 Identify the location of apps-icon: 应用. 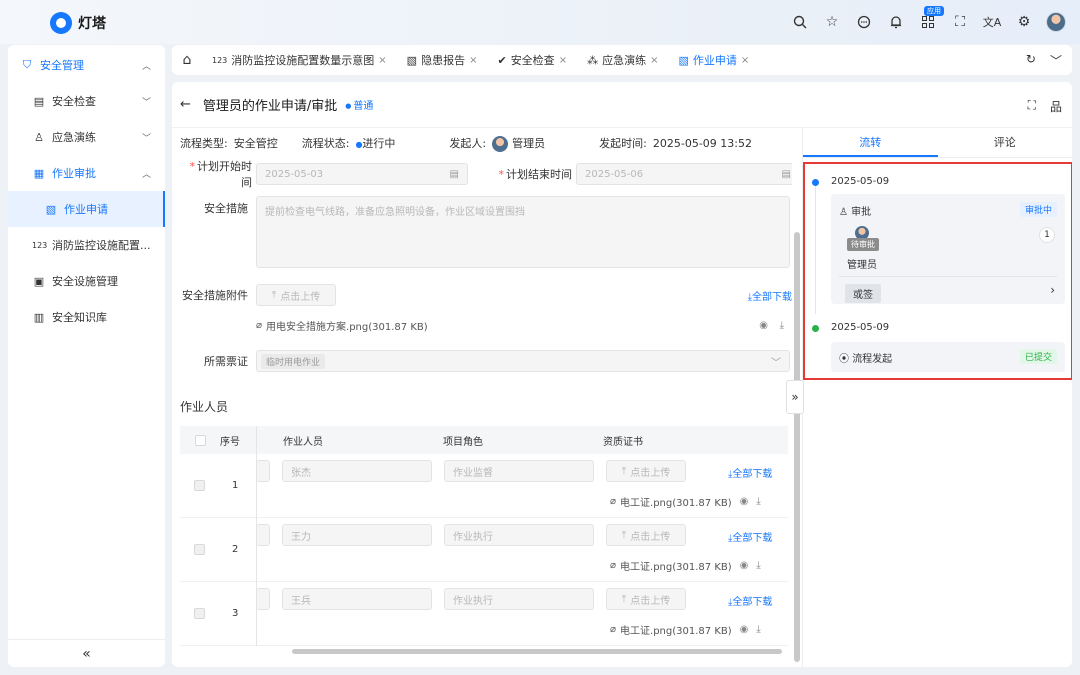
(931, 19).